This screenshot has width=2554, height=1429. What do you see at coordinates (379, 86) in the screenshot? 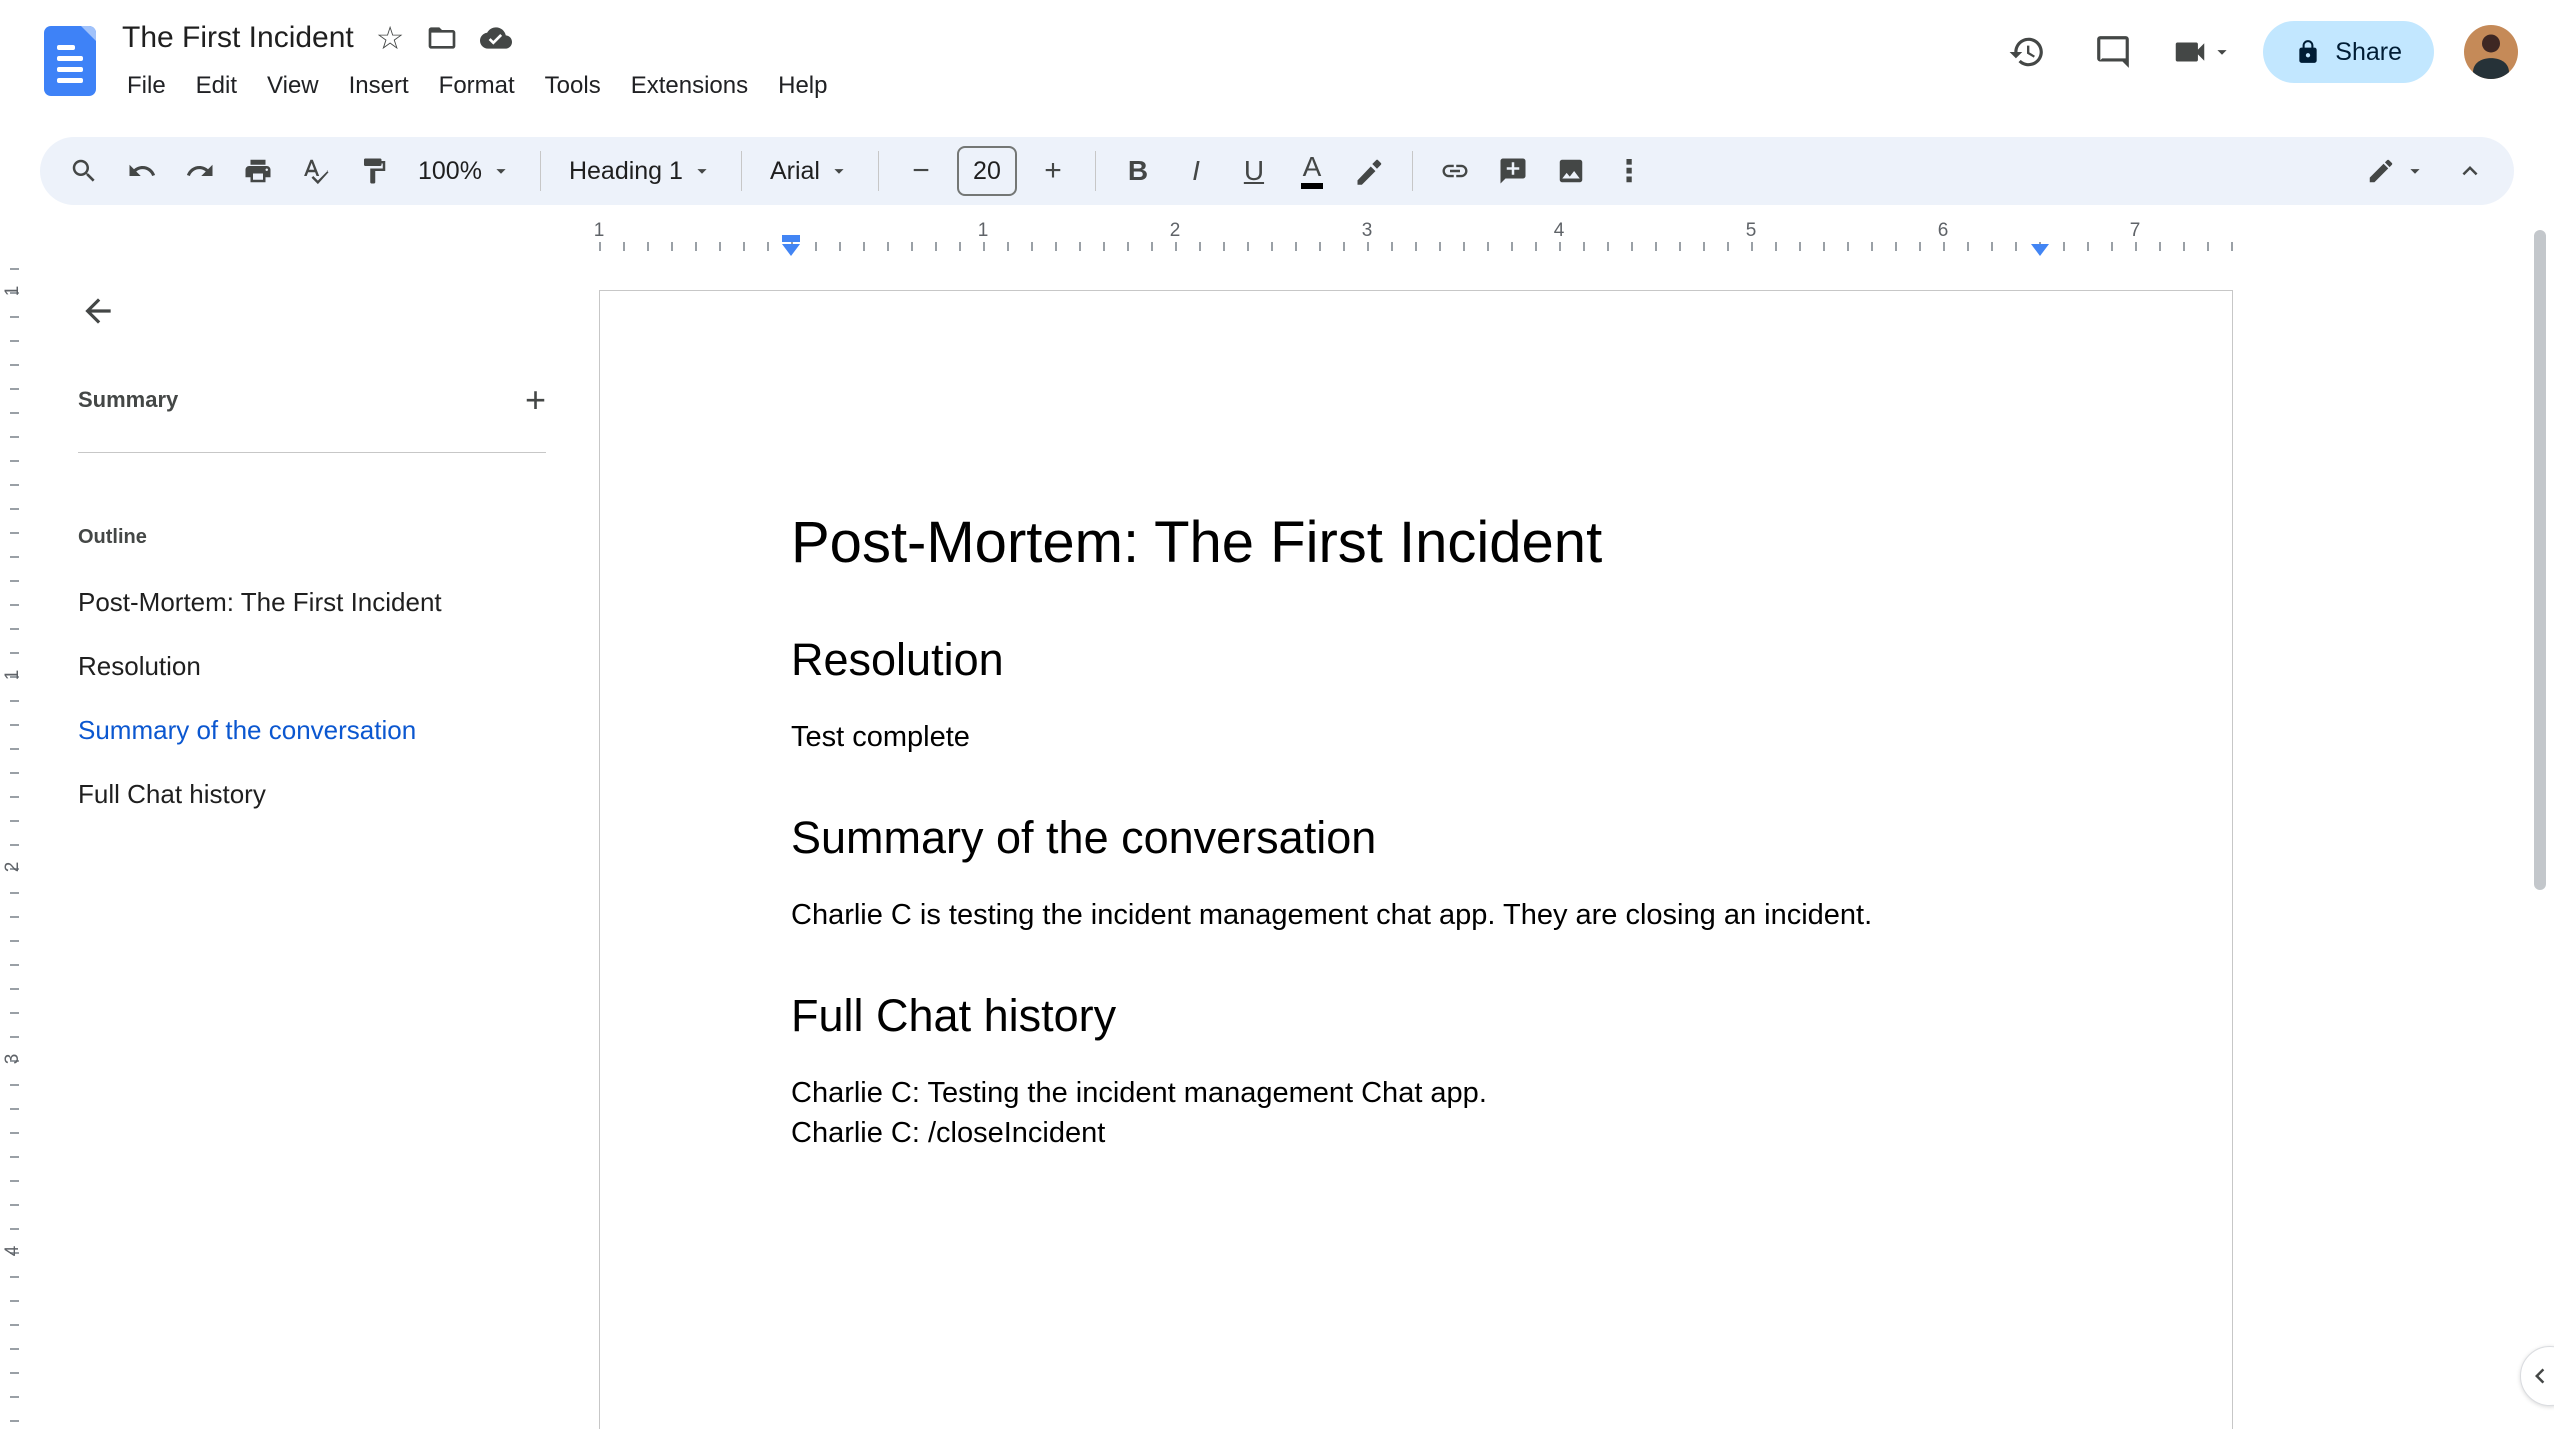
I see `menu-insert: Insert` at bounding box center [379, 86].